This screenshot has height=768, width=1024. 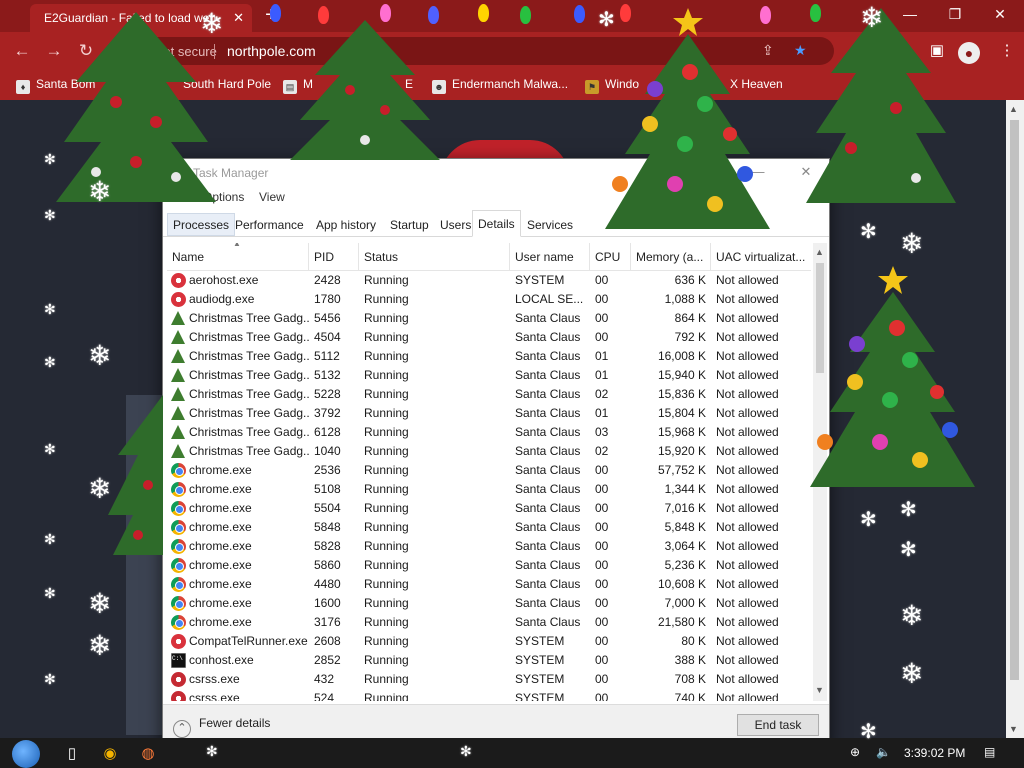 What do you see at coordinates (272, 197) in the screenshot?
I see `menu-view: View` at bounding box center [272, 197].